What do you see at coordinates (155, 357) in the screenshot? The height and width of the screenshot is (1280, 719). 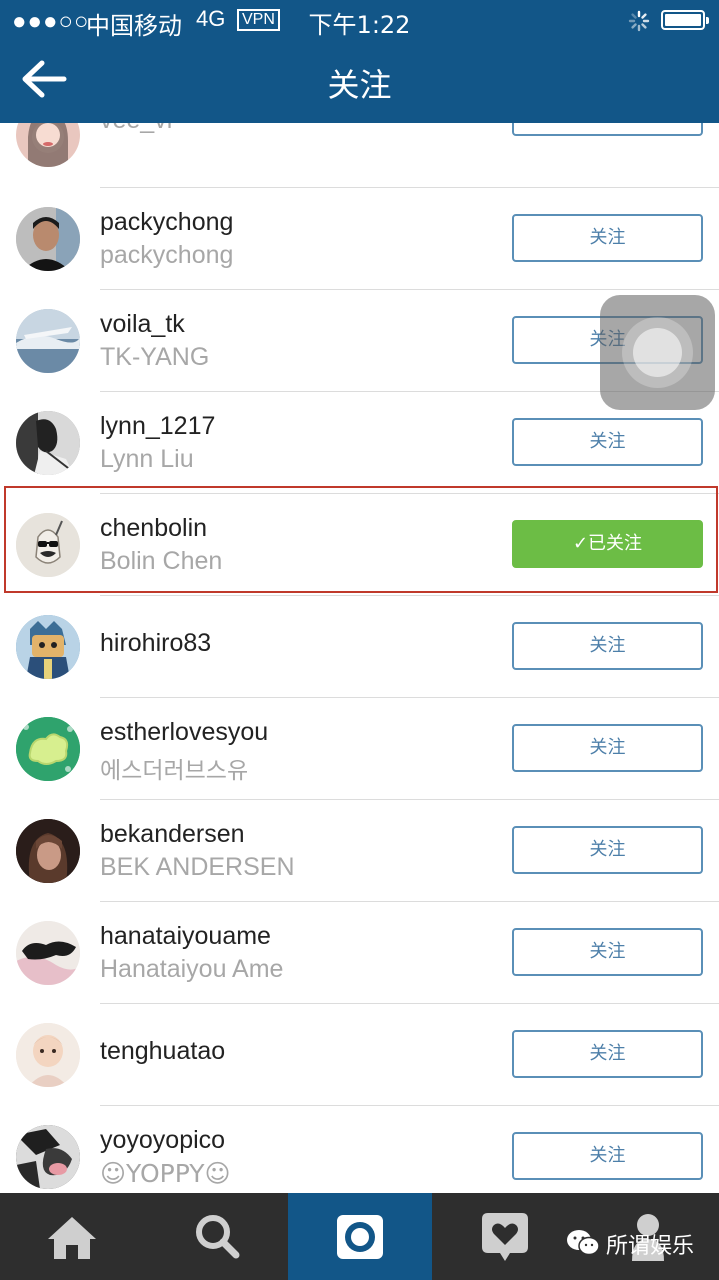 I see `full-name: TK-YANG` at bounding box center [155, 357].